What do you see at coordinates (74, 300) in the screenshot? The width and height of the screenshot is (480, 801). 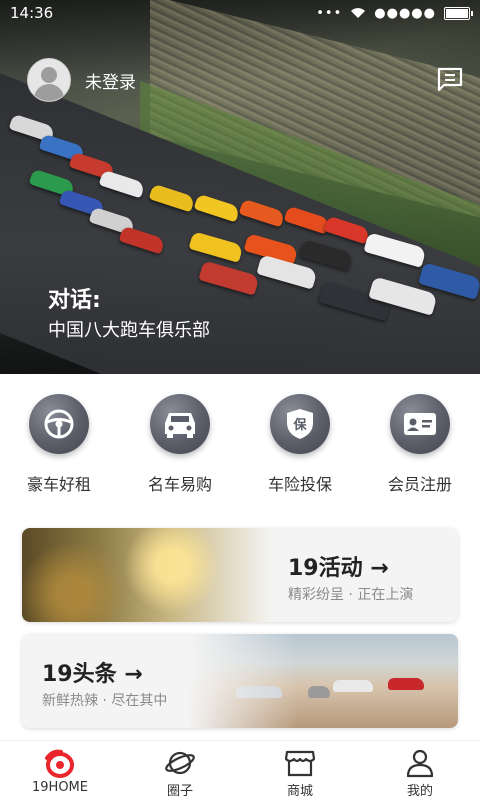 I see `hero-title-line1: 对话:` at bounding box center [74, 300].